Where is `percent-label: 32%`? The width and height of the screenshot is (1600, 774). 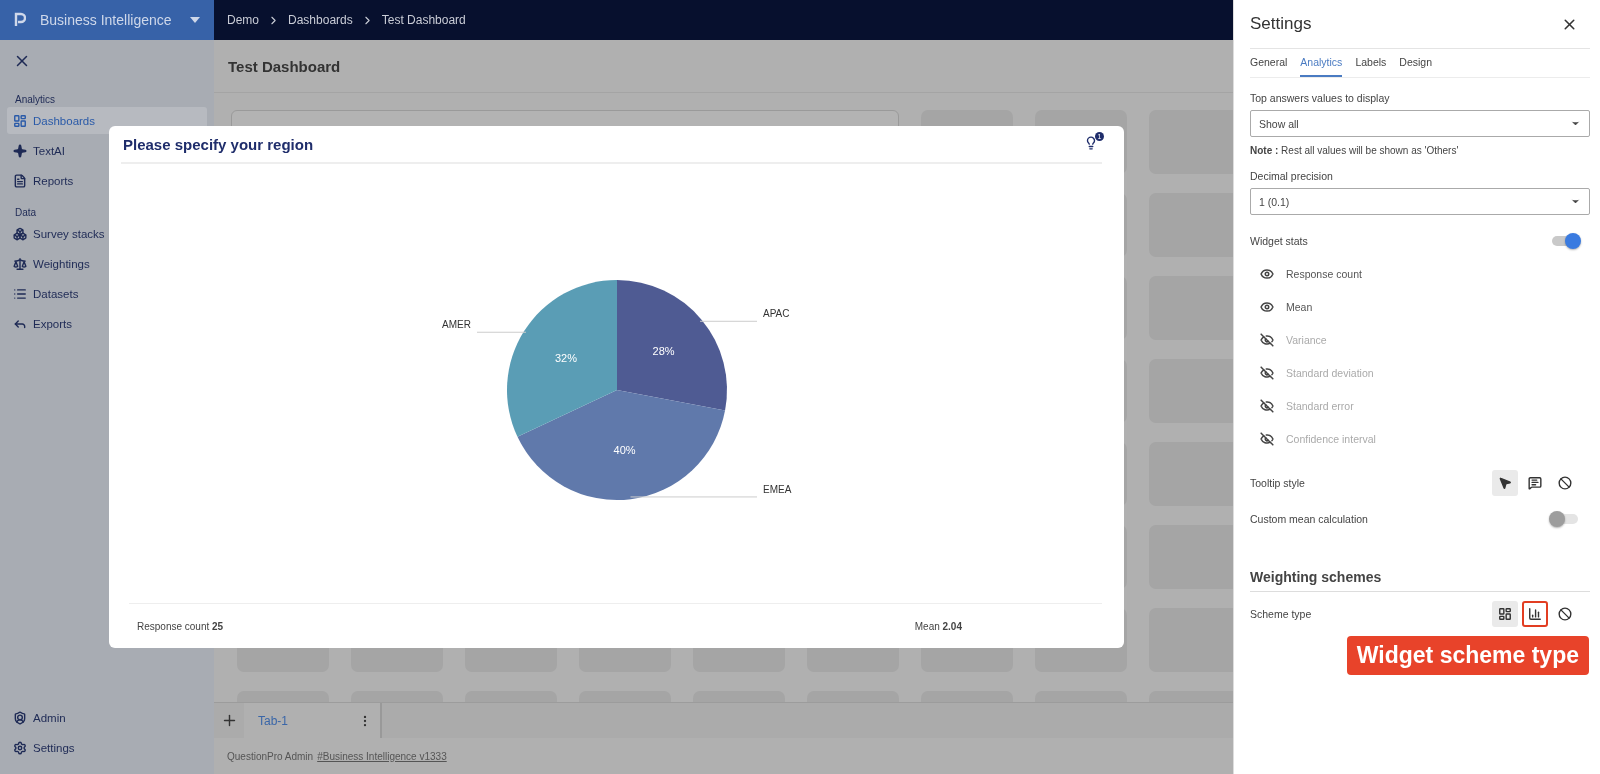 percent-label: 32% is located at coordinates (565, 357).